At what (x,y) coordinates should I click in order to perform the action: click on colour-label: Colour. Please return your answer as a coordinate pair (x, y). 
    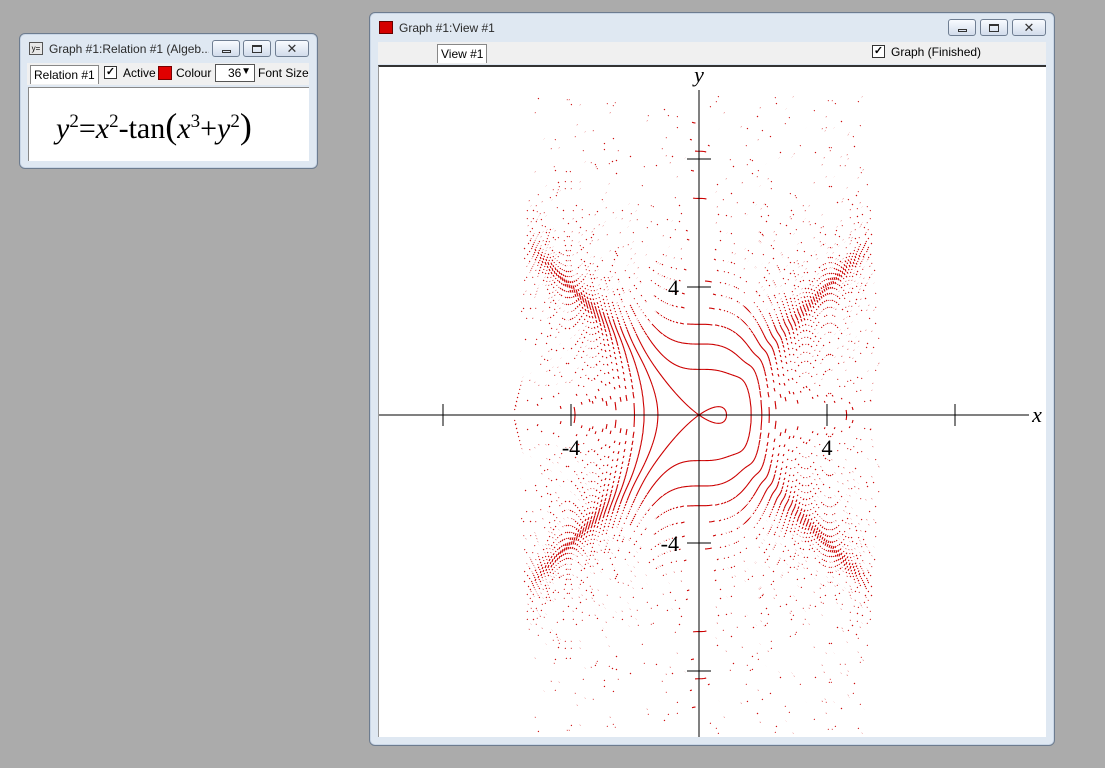
    Looking at the image, I should click on (194, 73).